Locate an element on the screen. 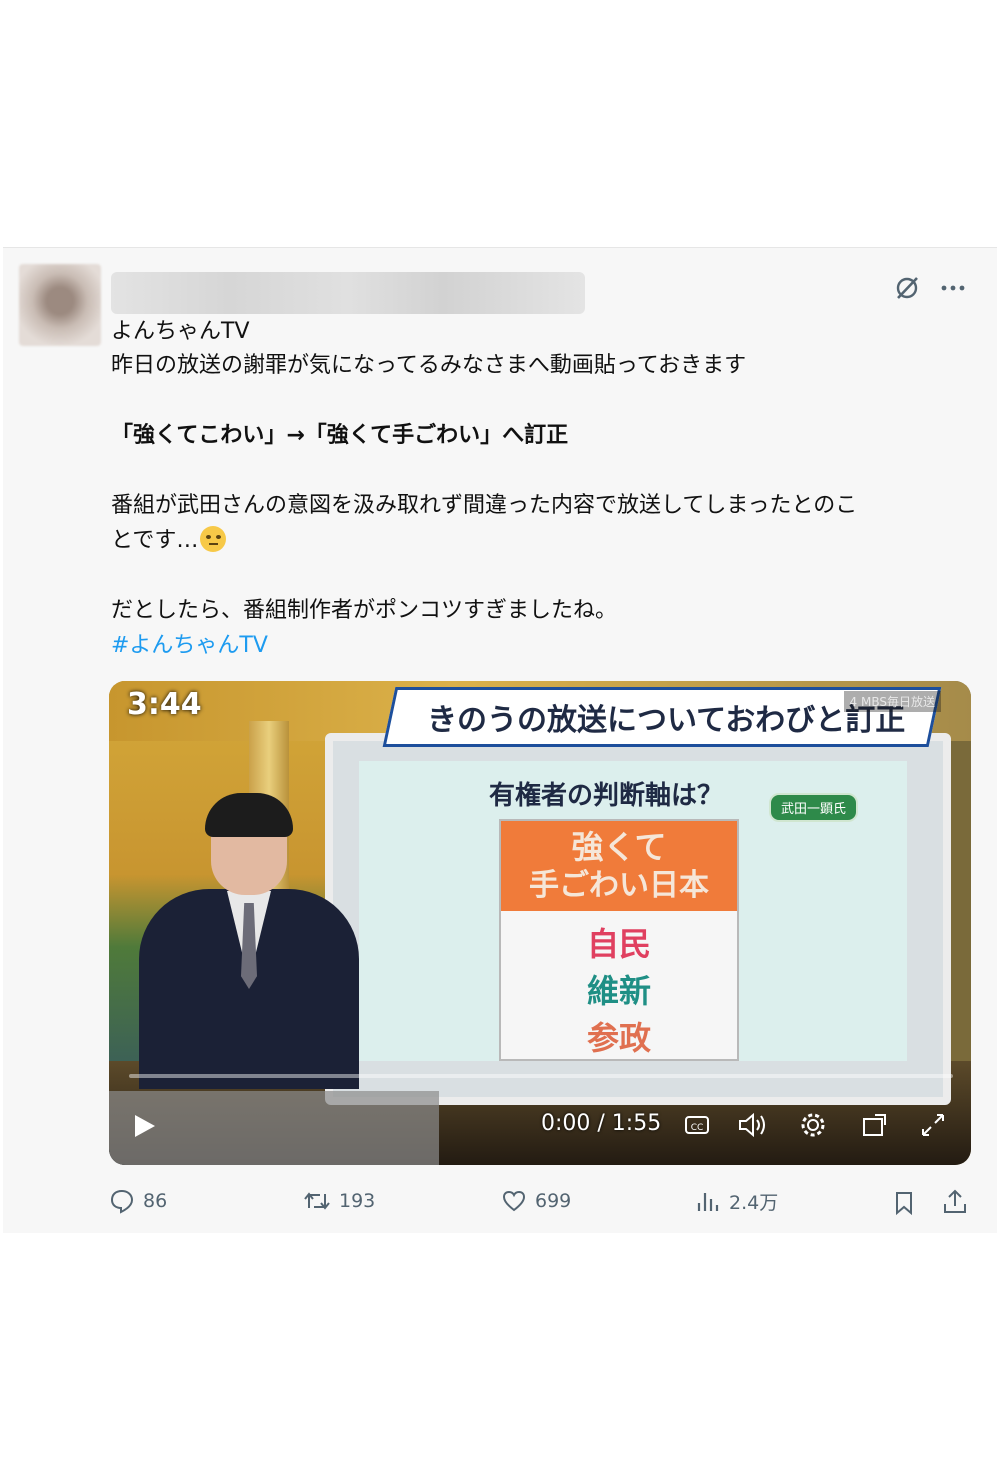  fullscreen-icon is located at coordinates (933, 1127).